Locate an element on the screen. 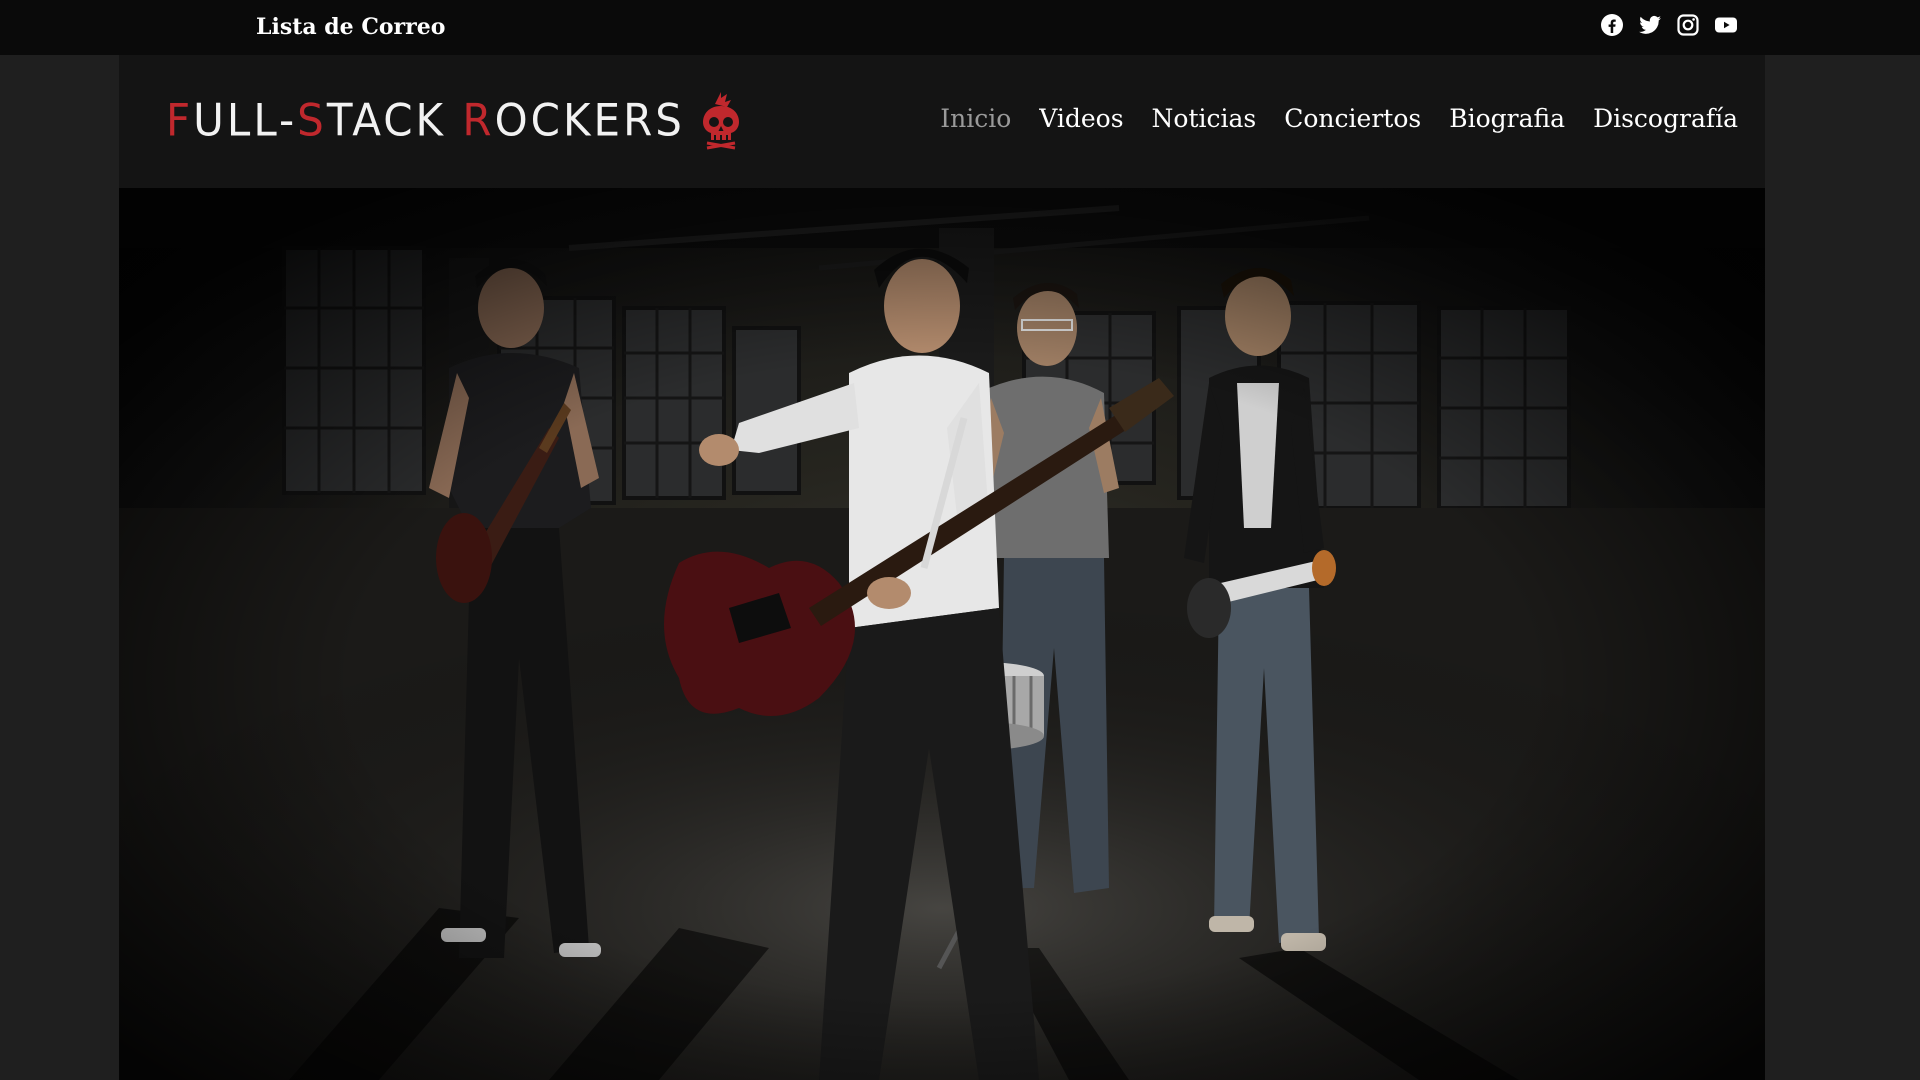 Image resolution: width=1920 pixels, height=1080 pixels. facebook-icon is located at coordinates (1612, 25).